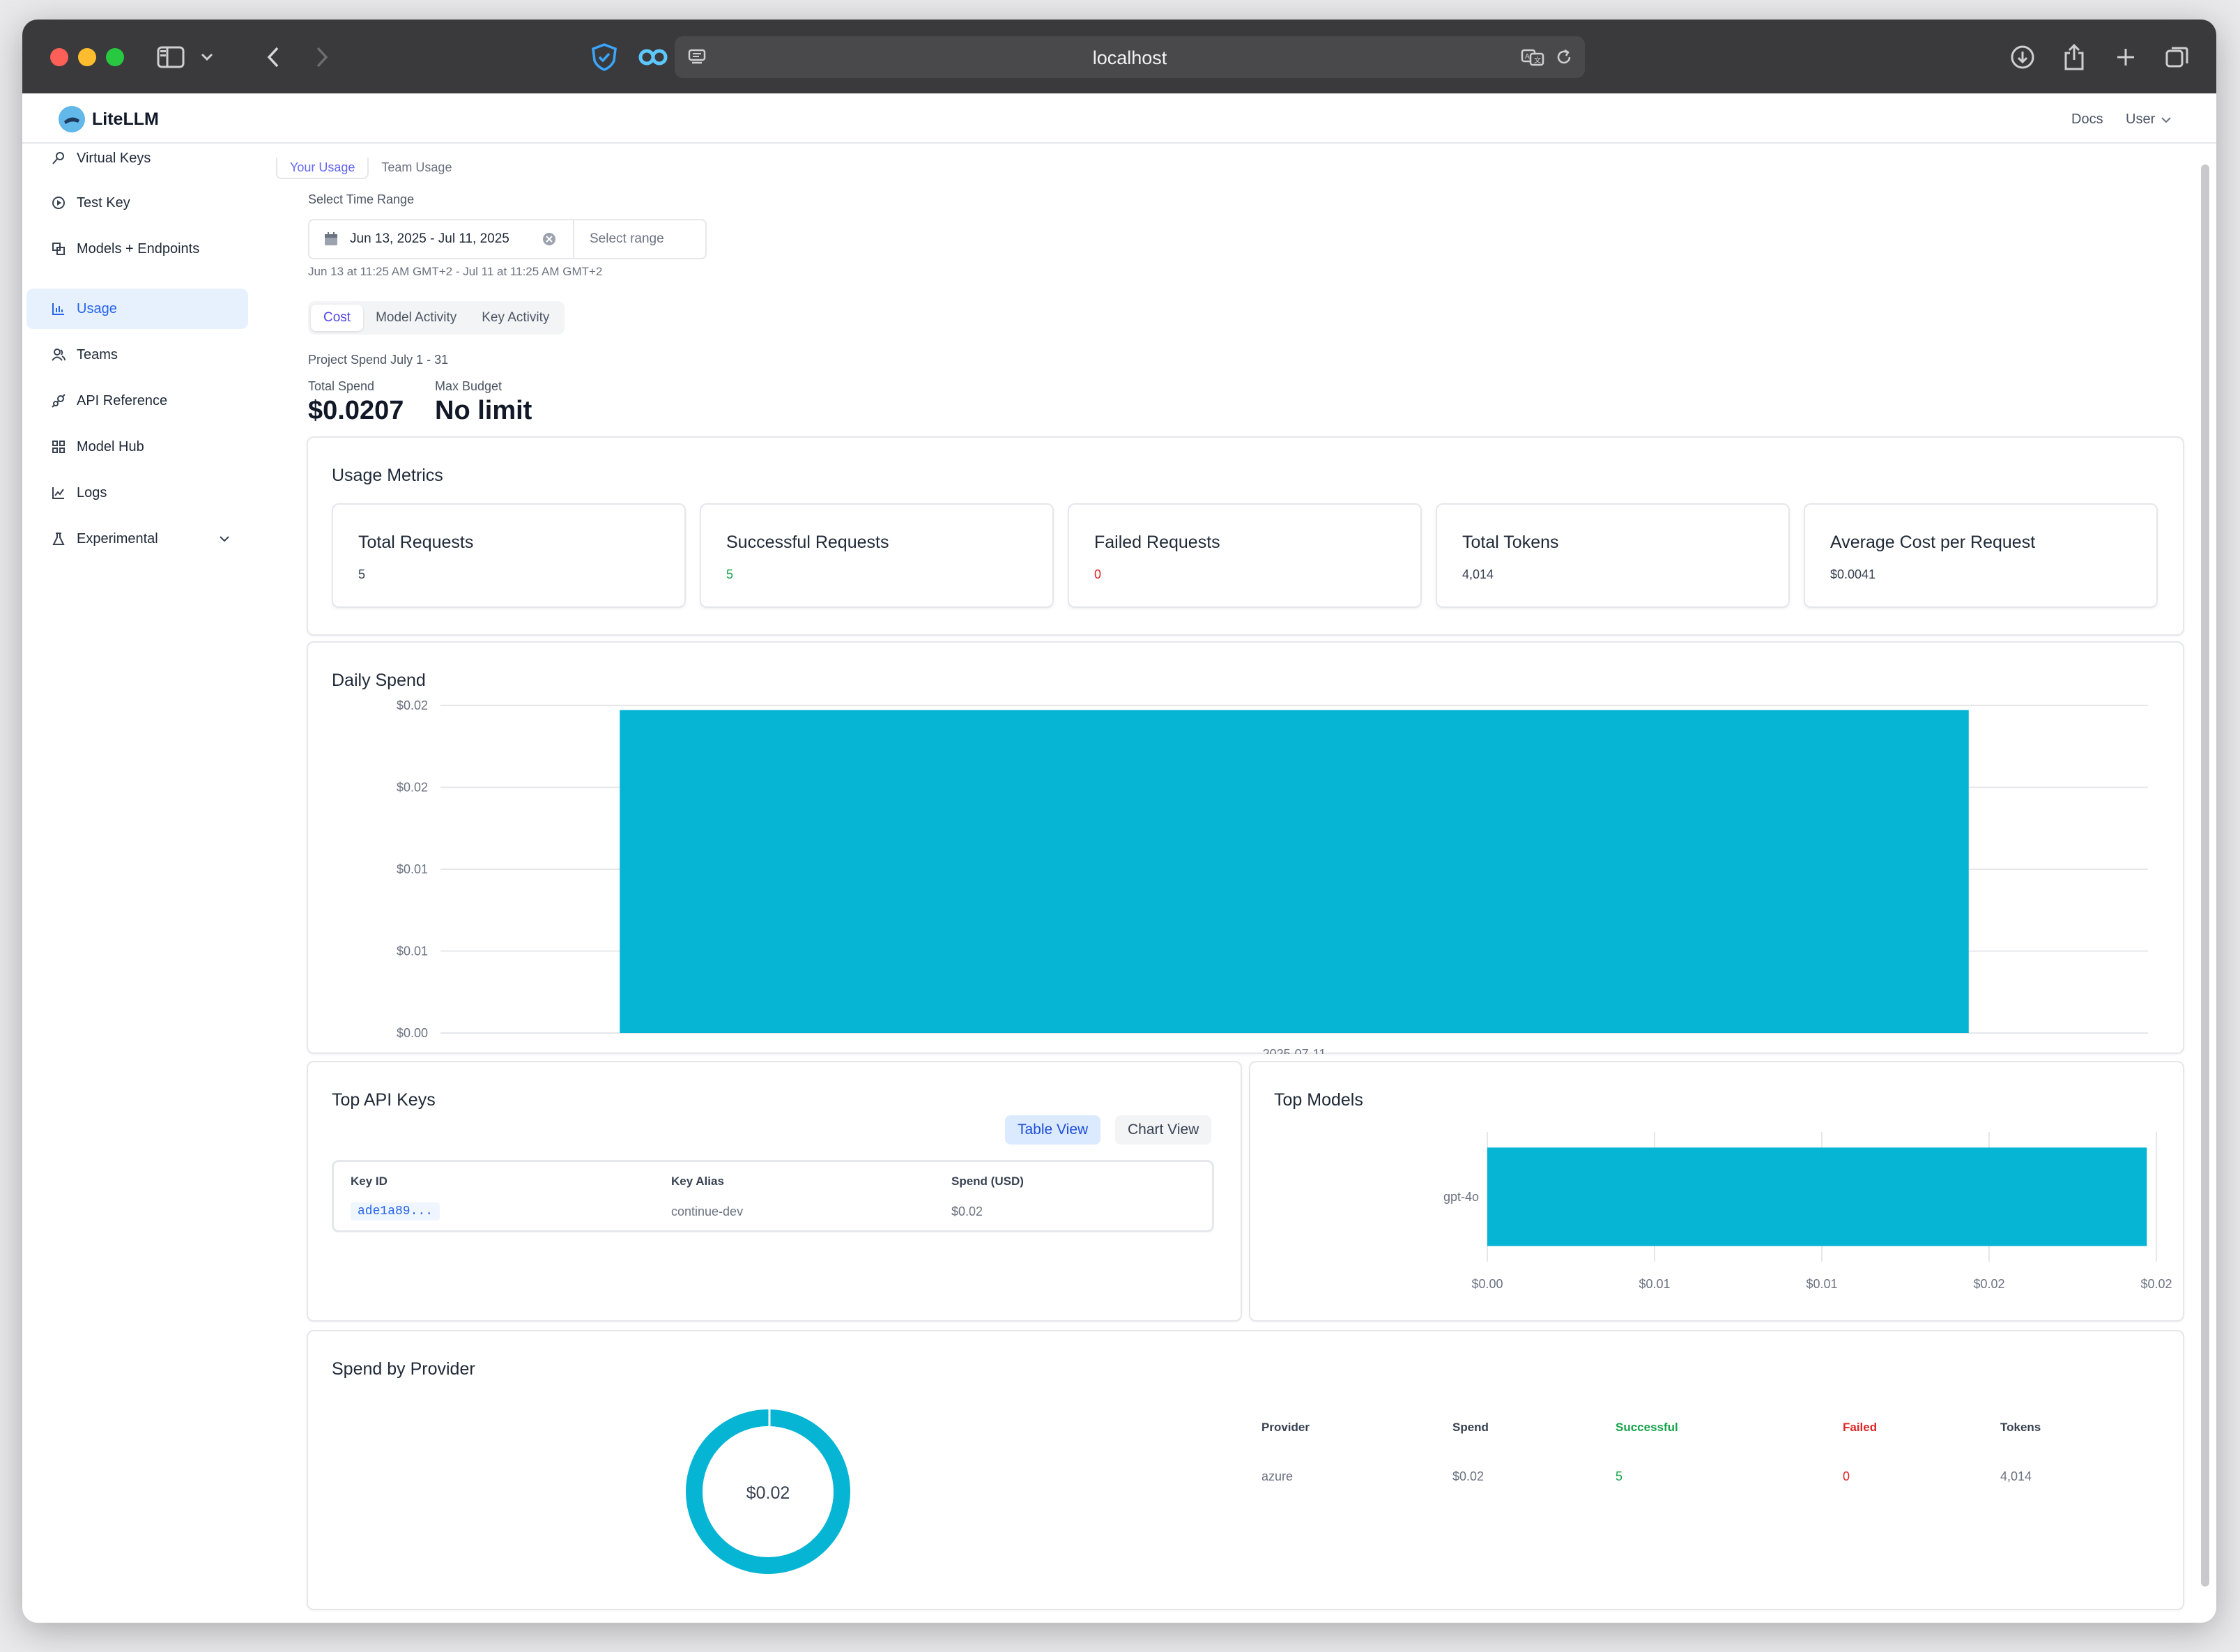  What do you see at coordinates (640, 239) in the screenshot?
I see `select-range-dropdown: Select range` at bounding box center [640, 239].